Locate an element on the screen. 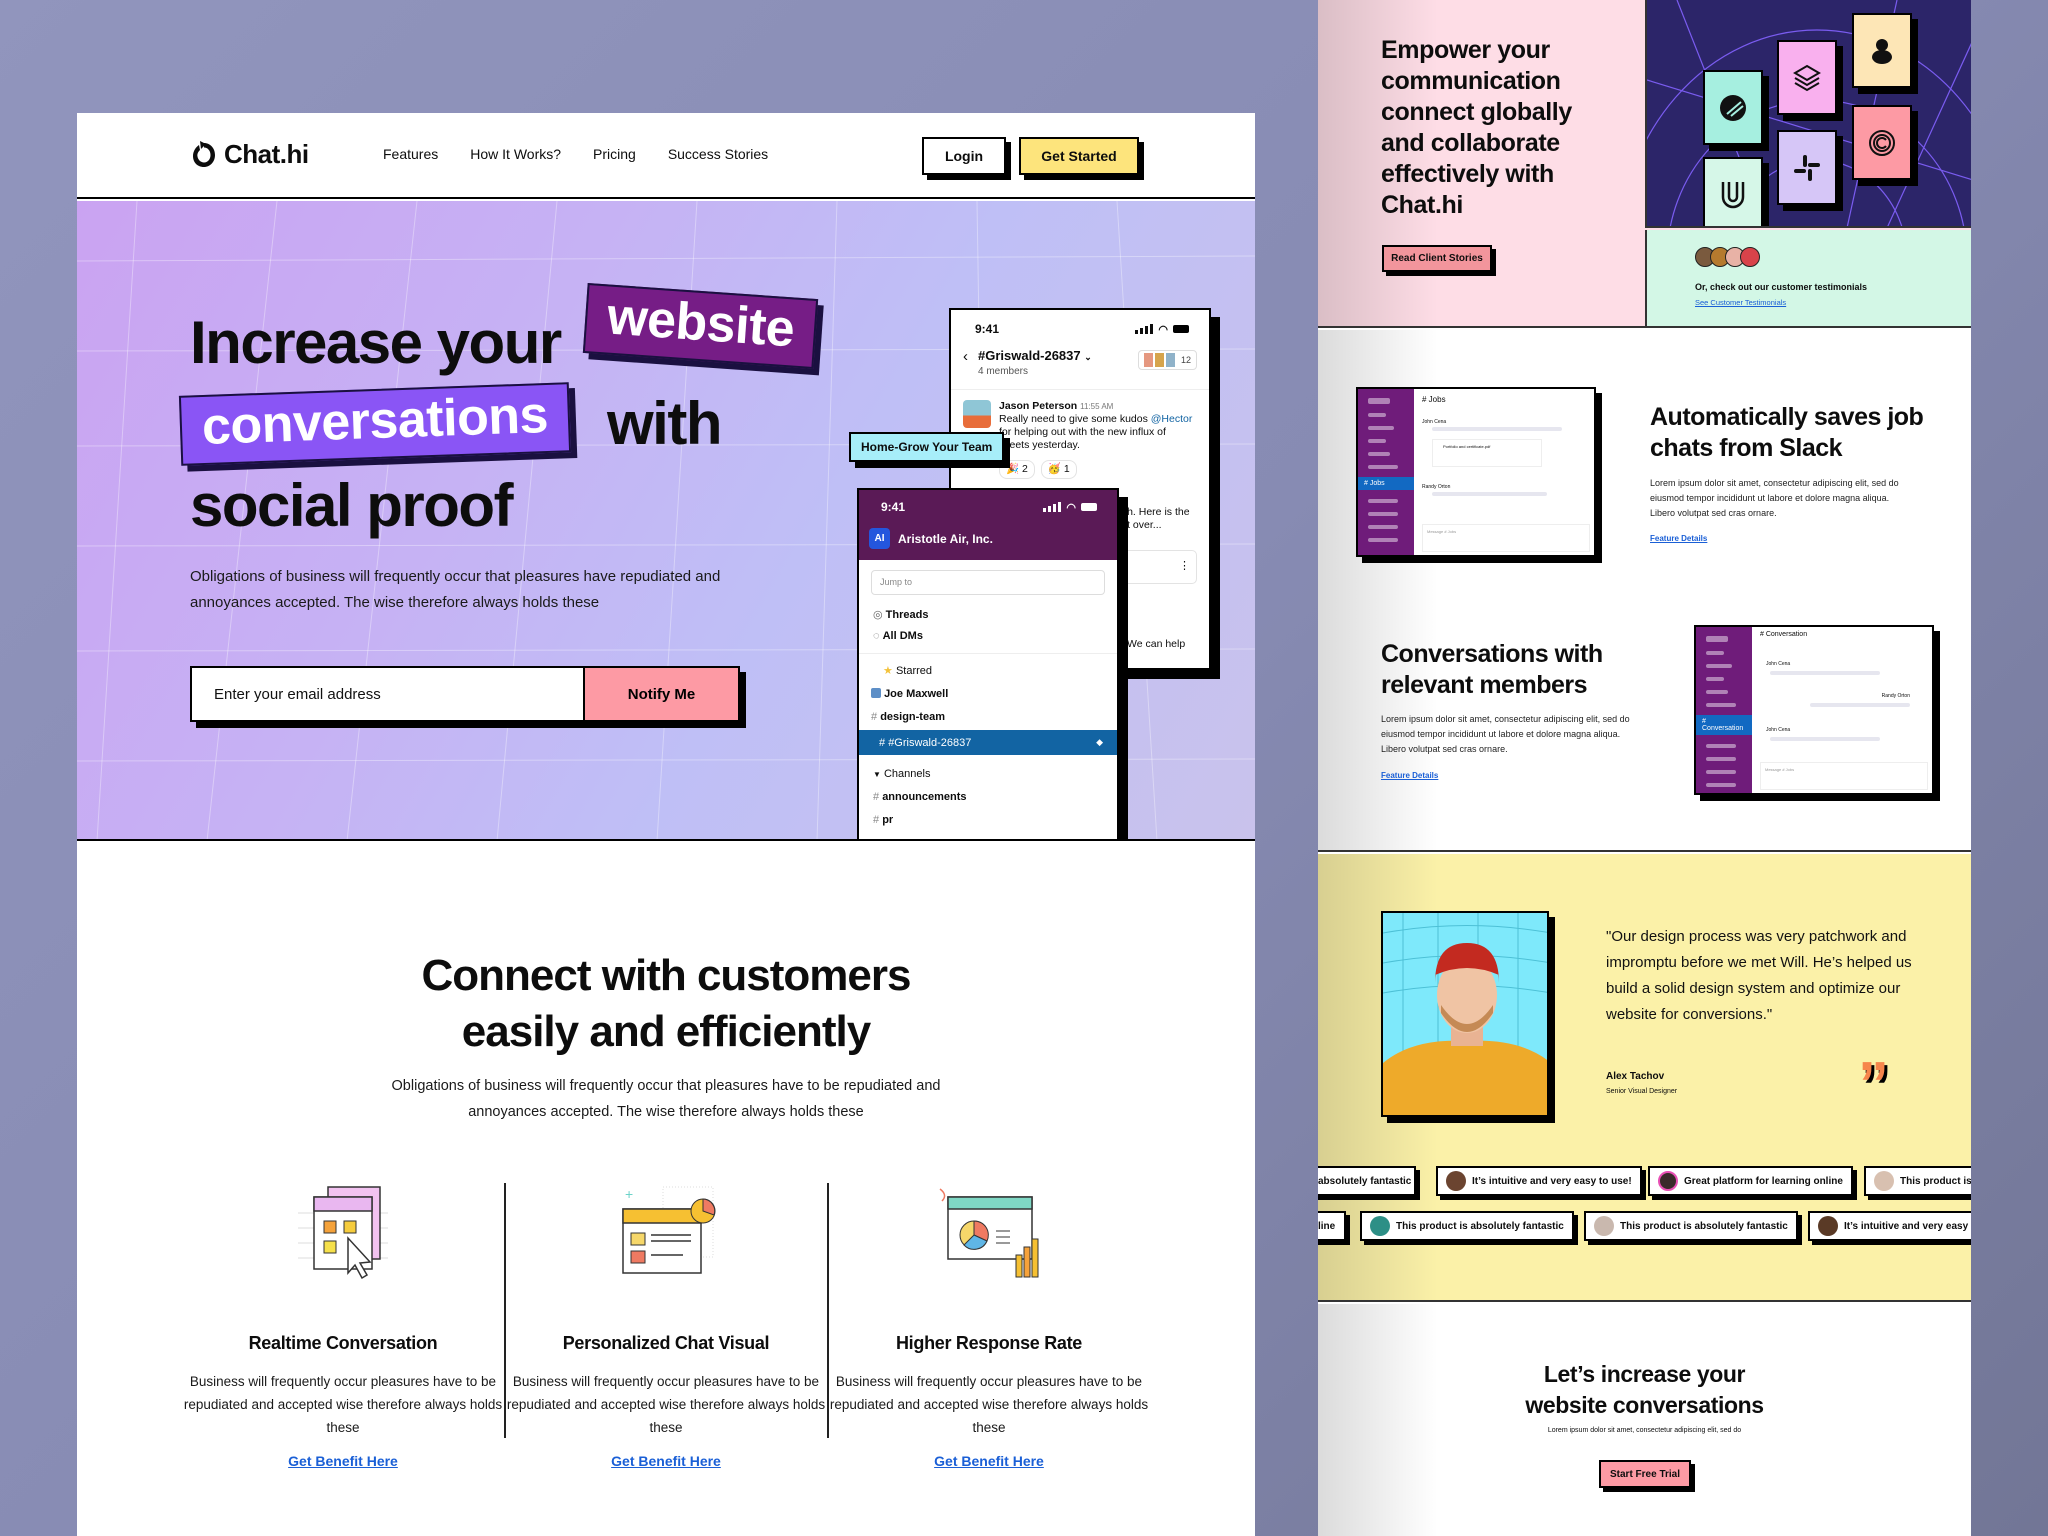 The image size is (2048, 1536). more-options-icon: ⋮ is located at coordinates (1184, 565).